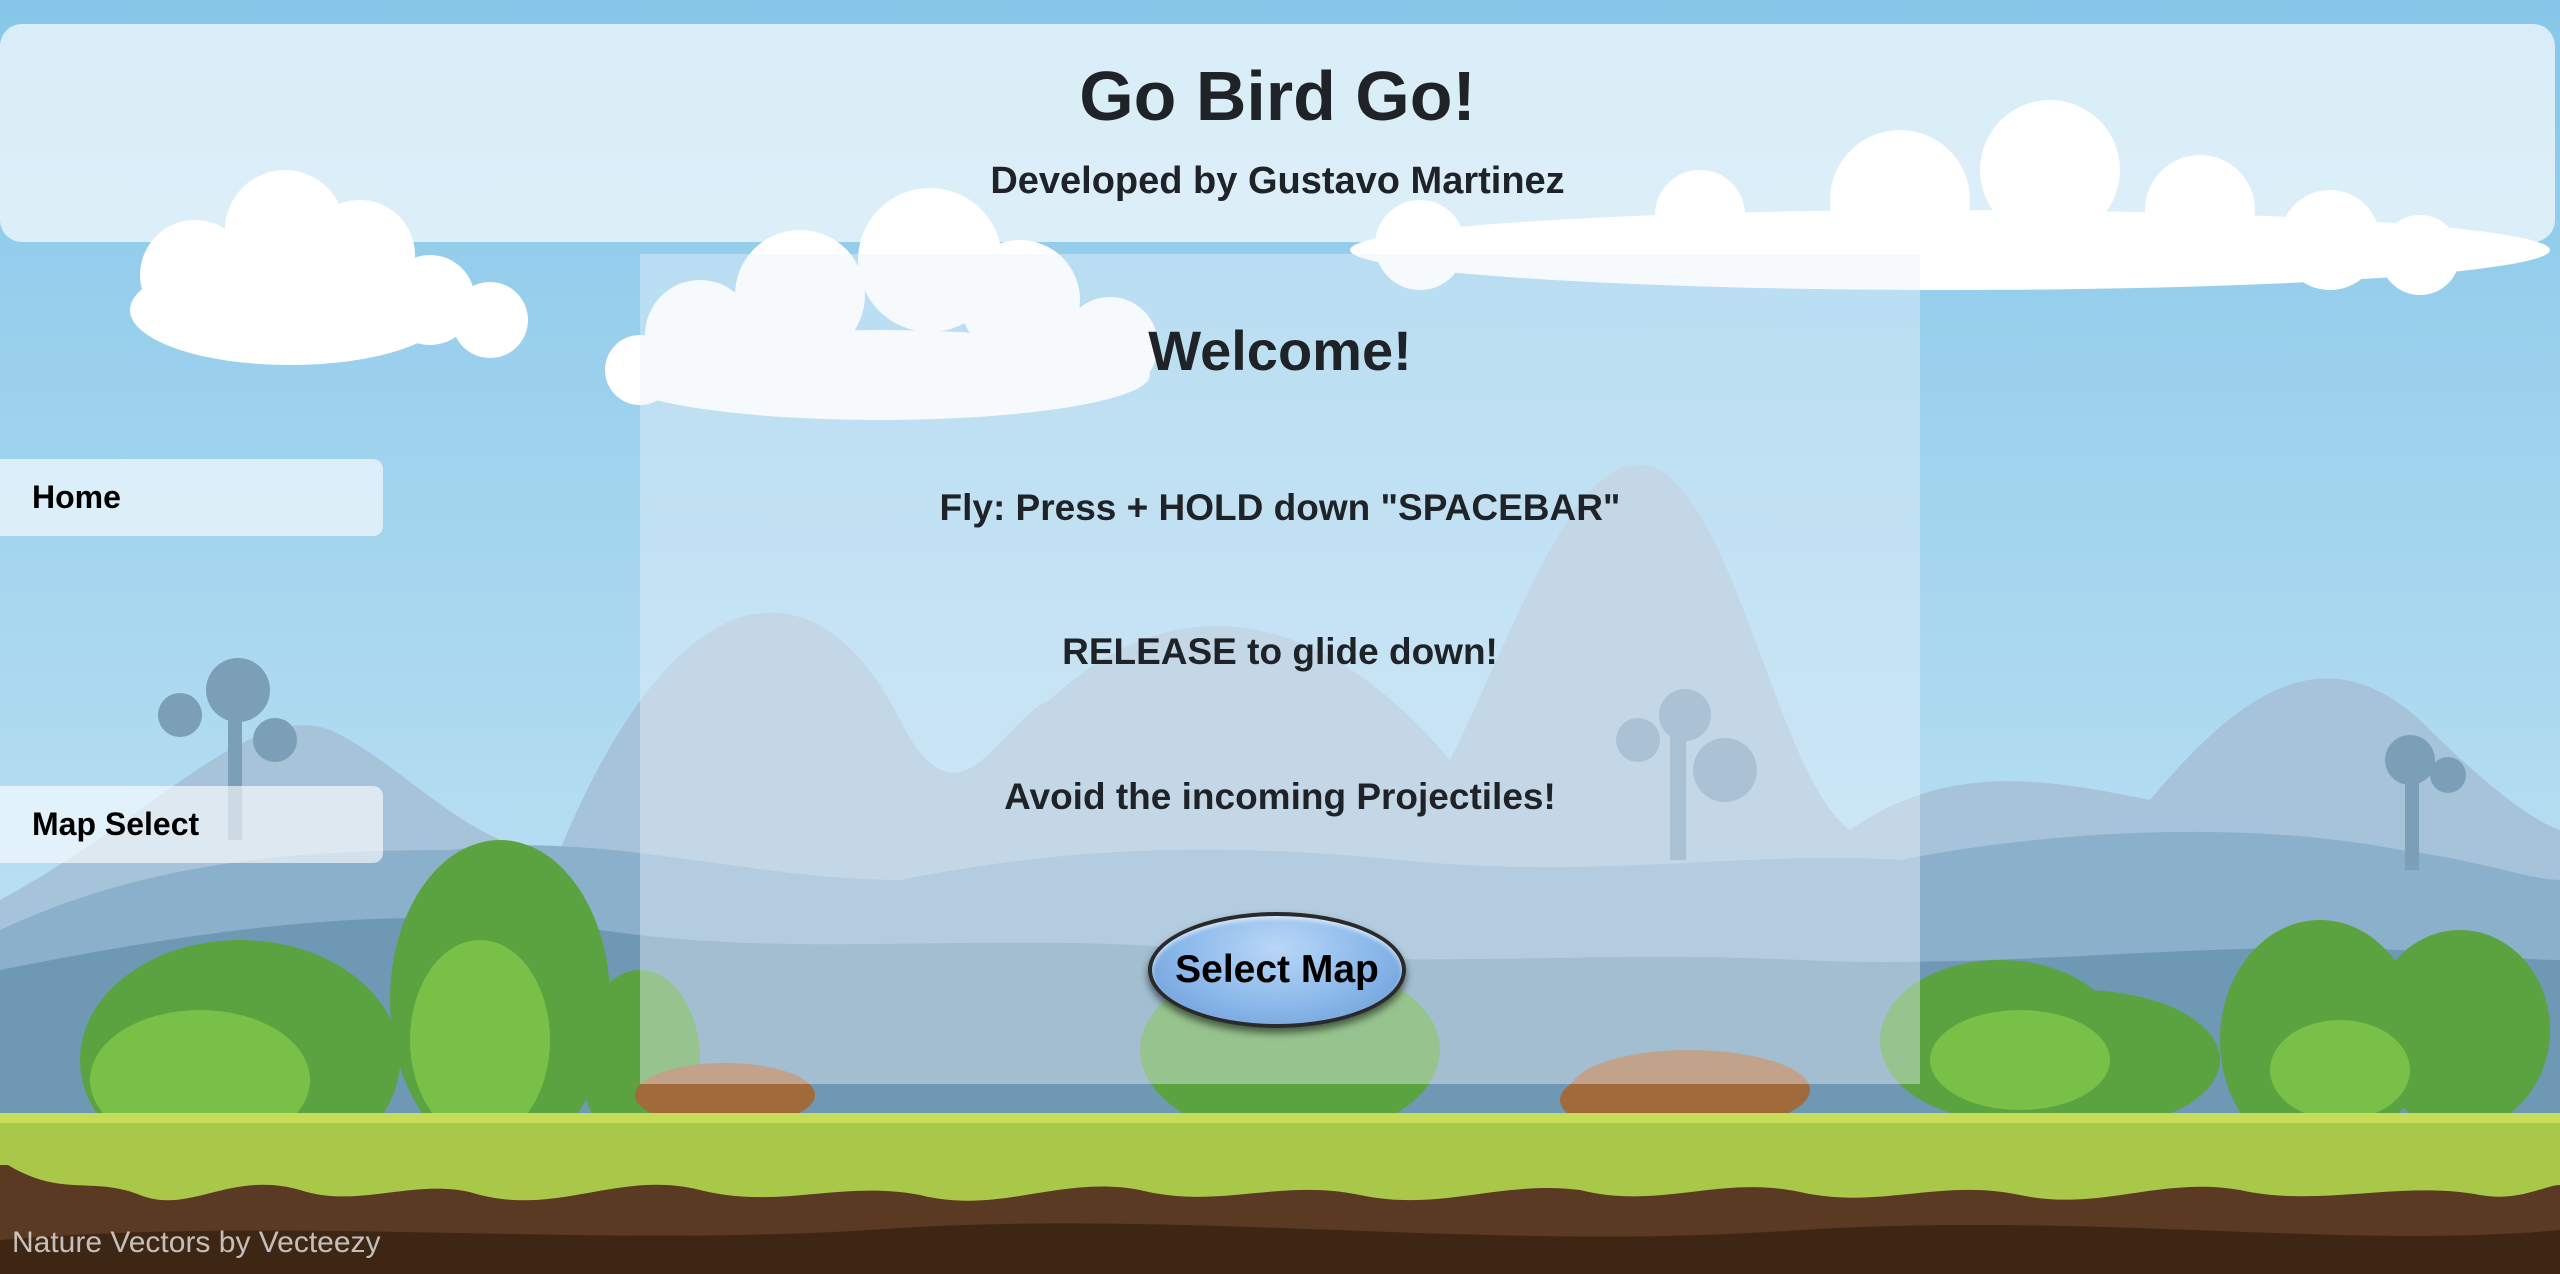 Image resolution: width=2560 pixels, height=1274 pixels. I want to click on instruction-avoid: Avoid the incoming Projectiles!, so click(1280, 796).